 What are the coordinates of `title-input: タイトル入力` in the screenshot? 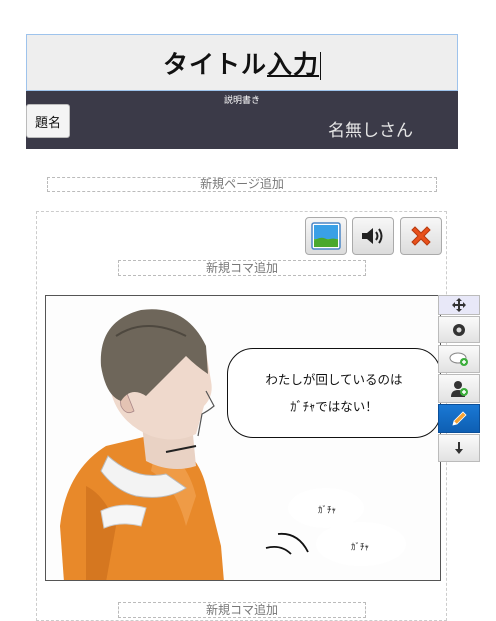 It's located at (242, 62).